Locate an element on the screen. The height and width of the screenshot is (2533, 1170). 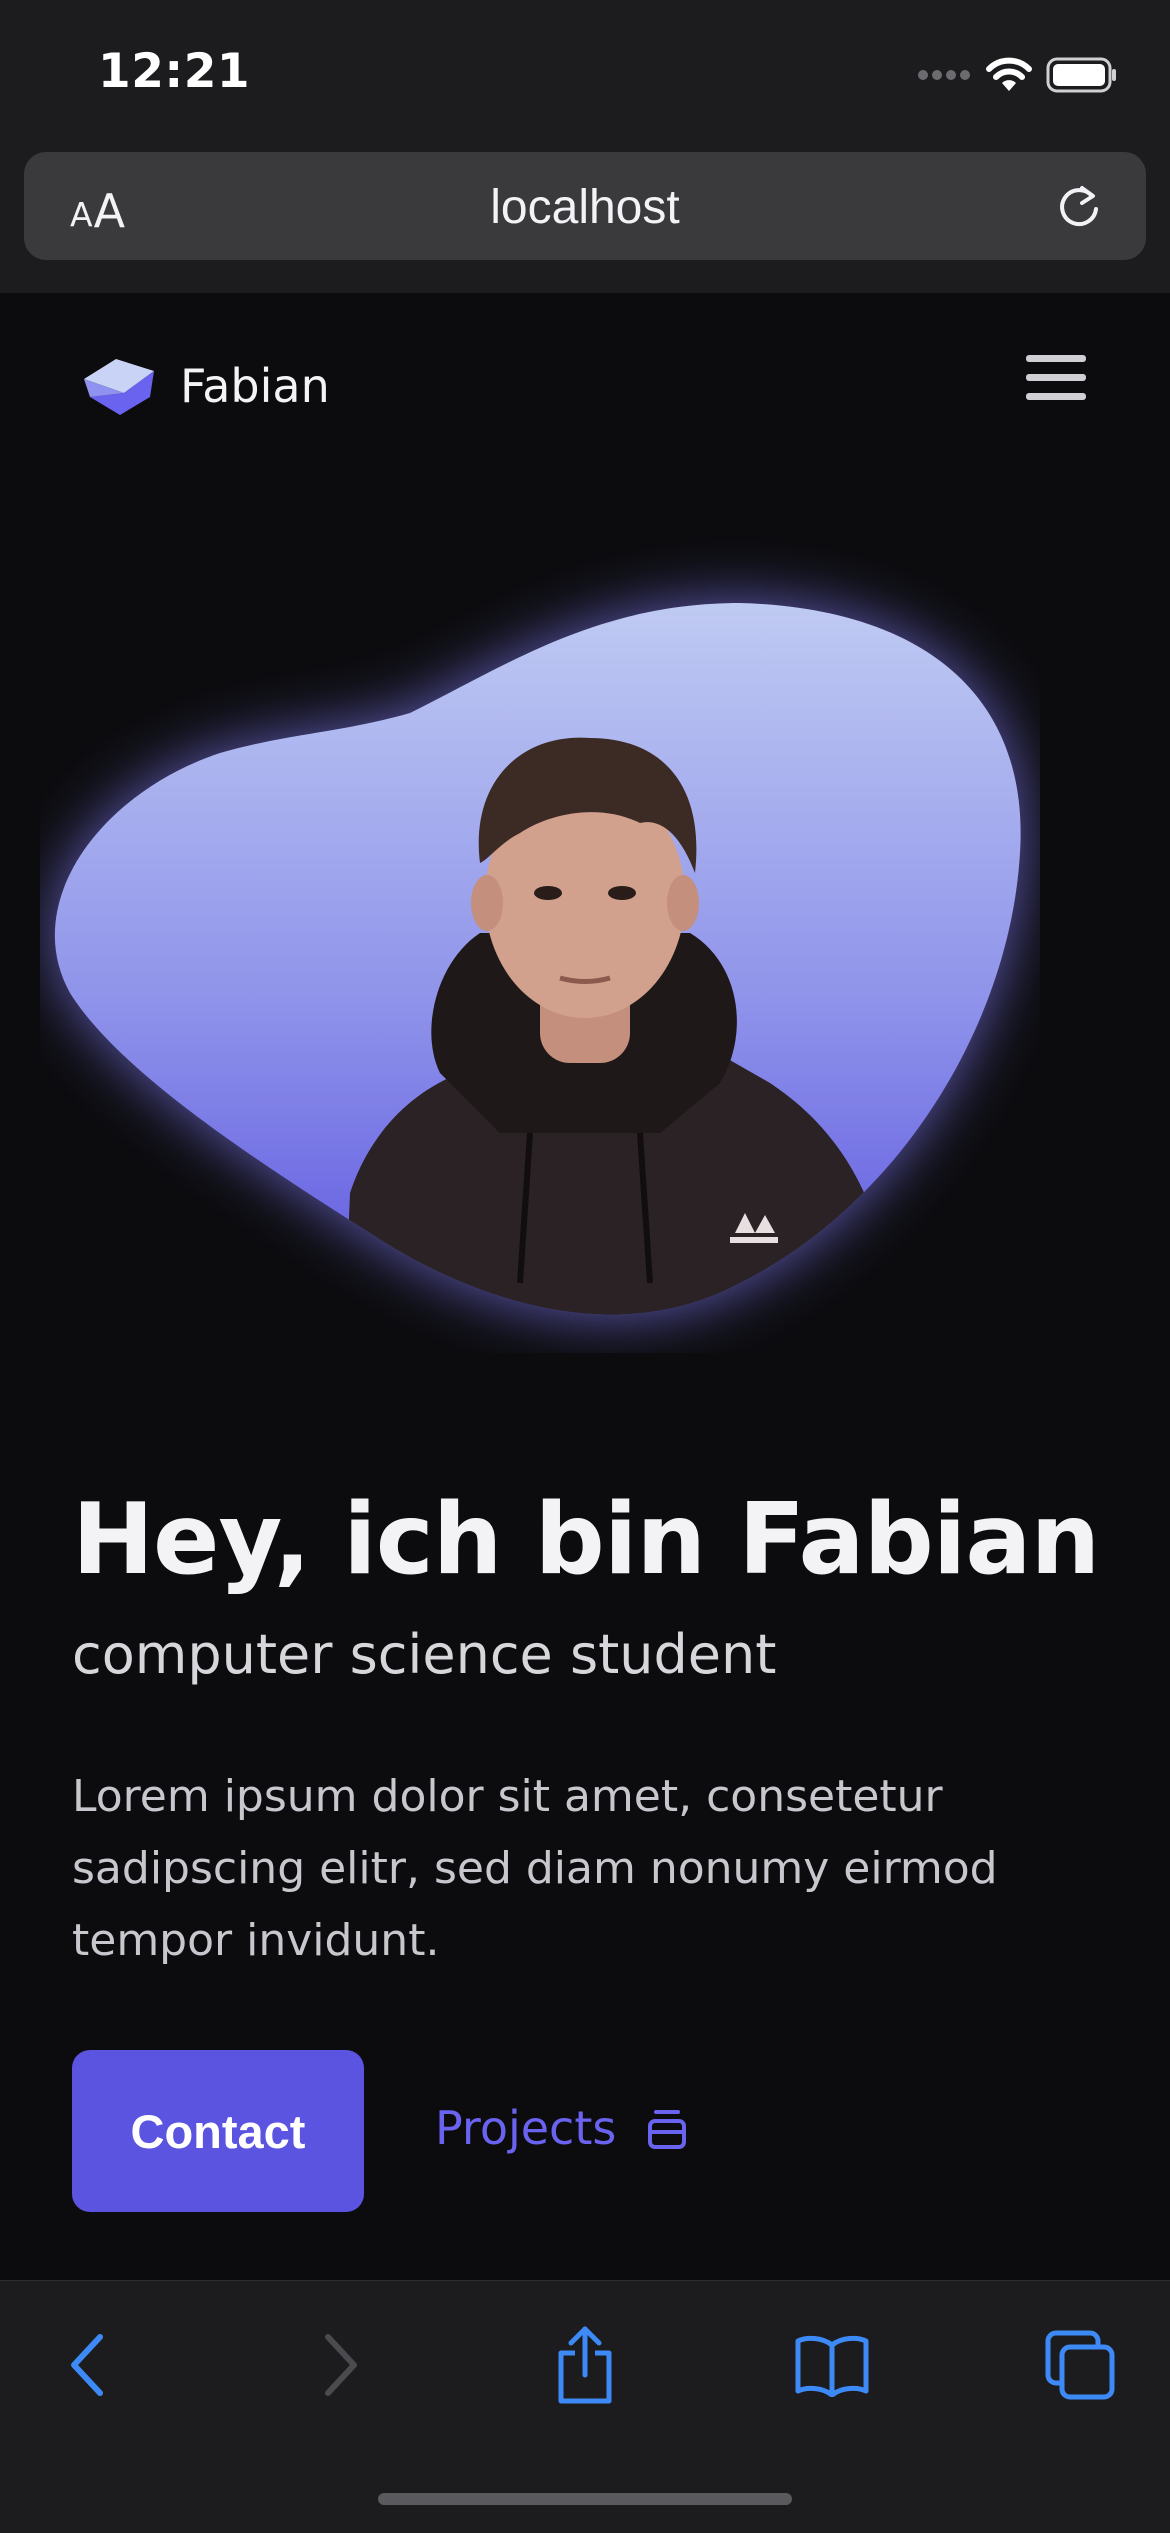
share-icon is located at coordinates (585, 2365).